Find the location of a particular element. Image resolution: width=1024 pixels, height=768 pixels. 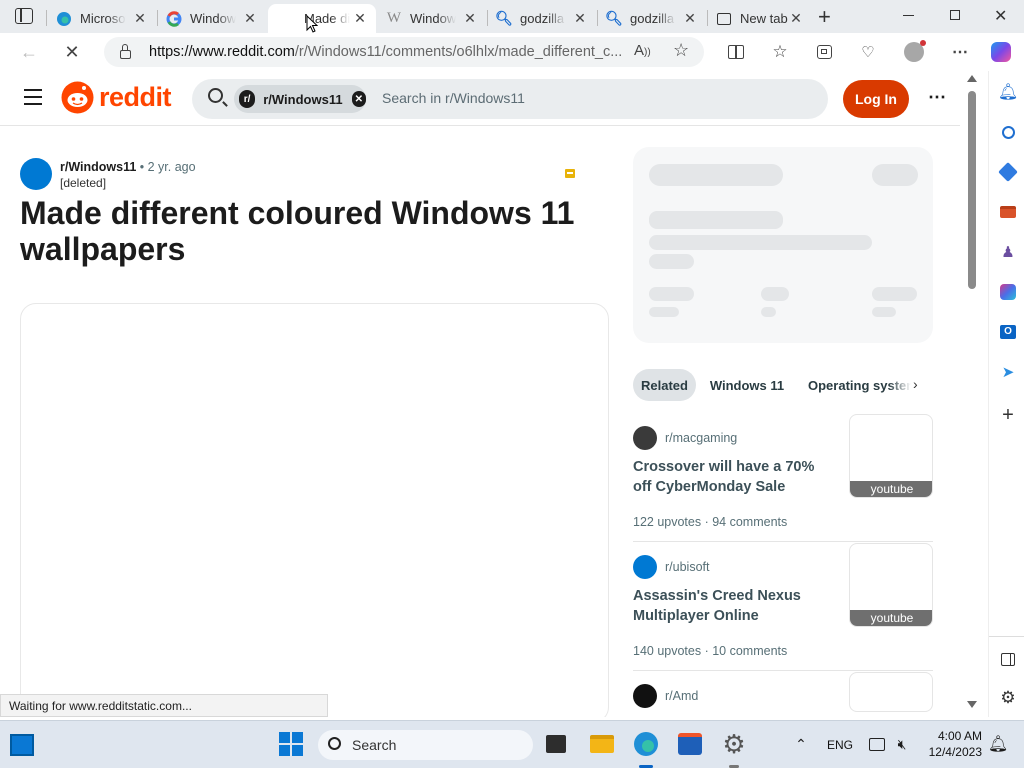

page-scrollbar is located at coordinates (972, 394).